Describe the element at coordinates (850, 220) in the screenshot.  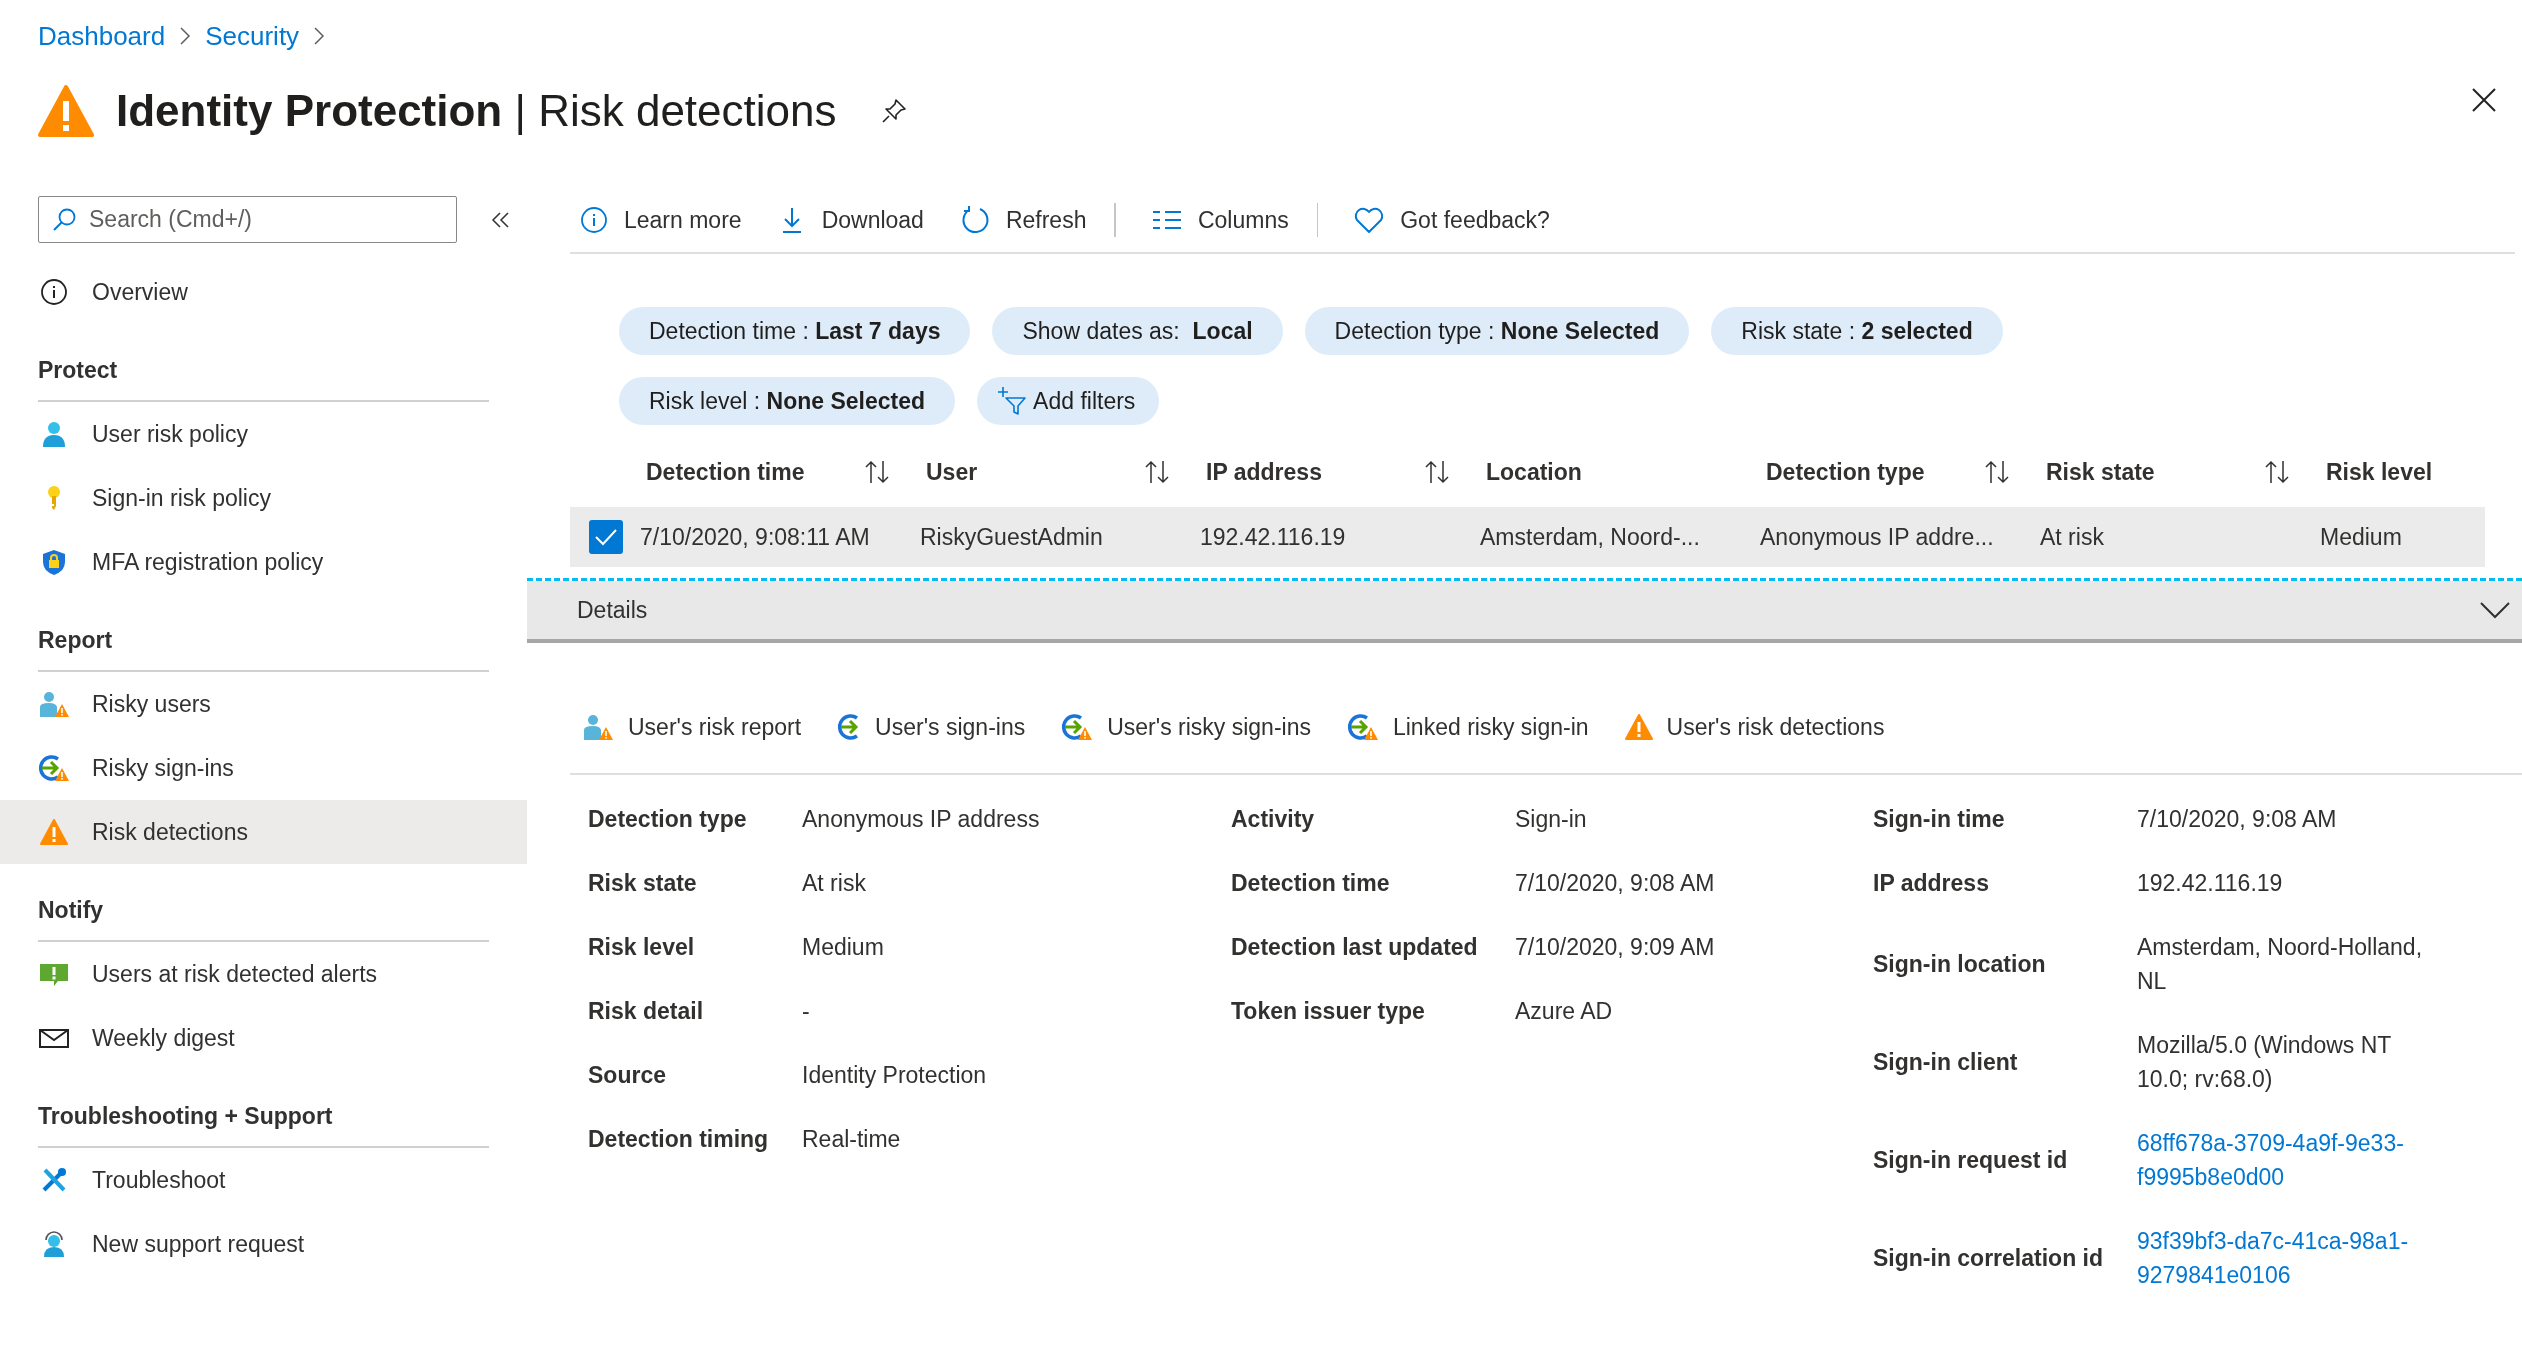
I see `toolbar-button: Download` at that location.